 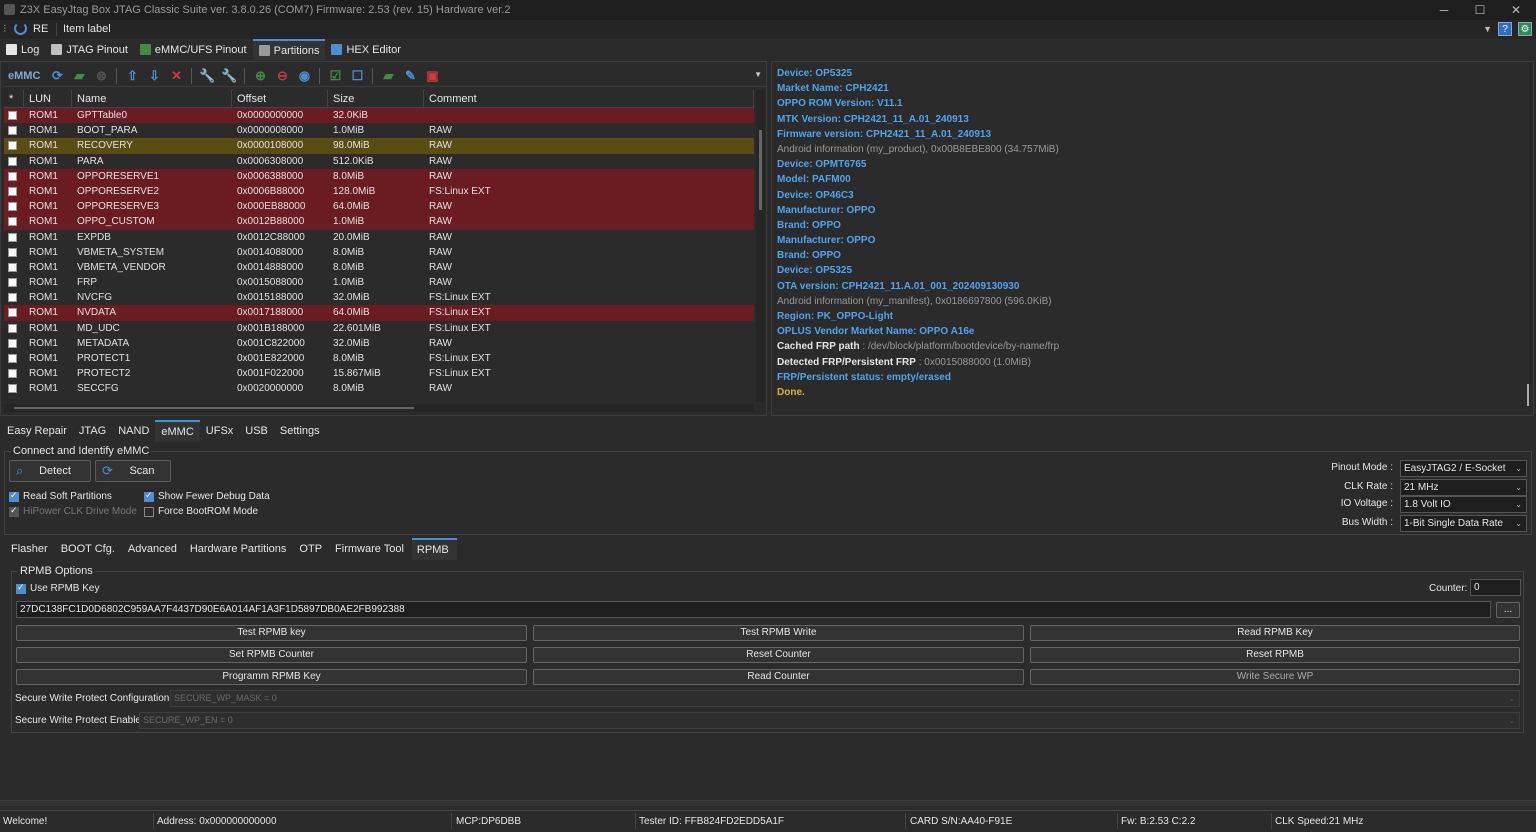 What do you see at coordinates (1480, 10) in the screenshot?
I see `maximize-button: ☐` at bounding box center [1480, 10].